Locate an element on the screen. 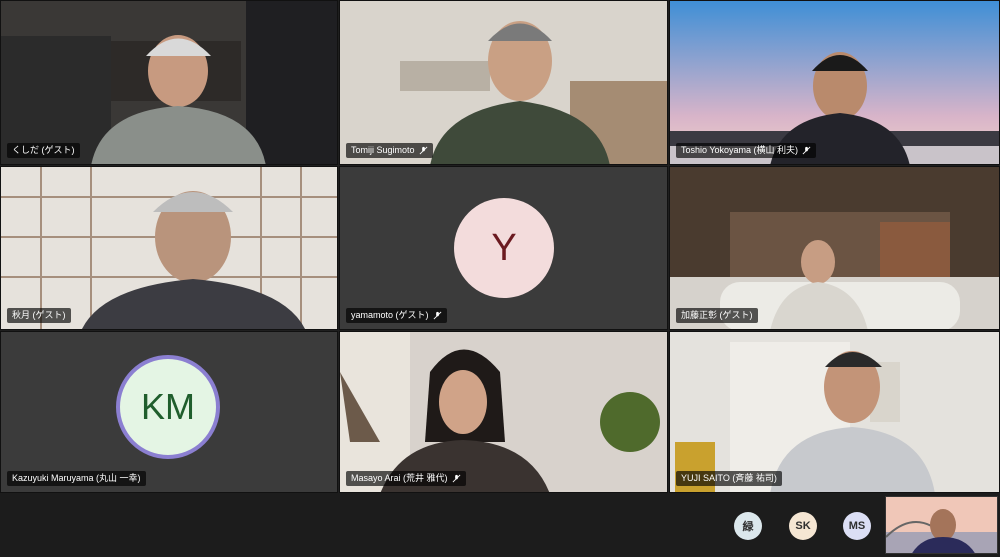 The width and height of the screenshot is (1000, 557). participant-name: 秋月 (ゲスト) is located at coordinates (39, 315).